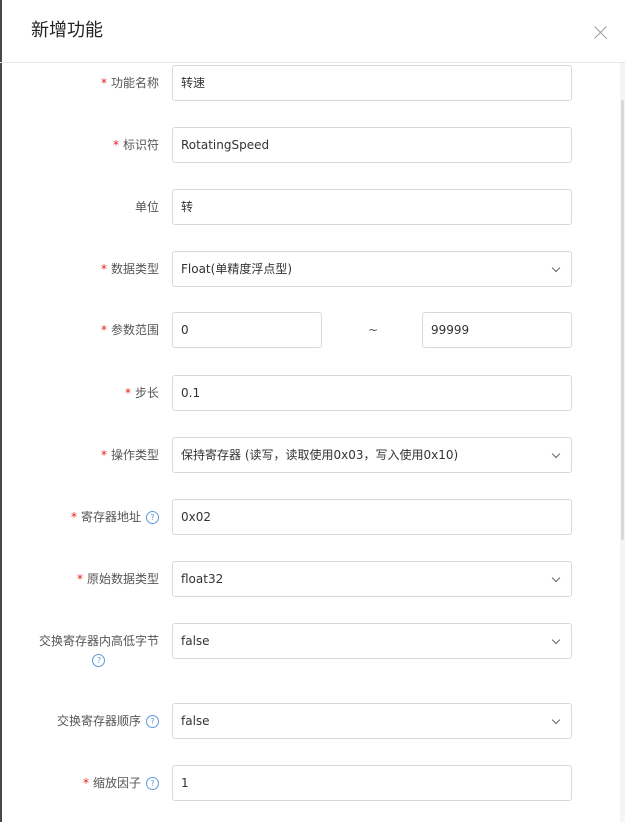 The height and width of the screenshot is (822, 625). I want to click on dialog-left-border, so click(1, 411).